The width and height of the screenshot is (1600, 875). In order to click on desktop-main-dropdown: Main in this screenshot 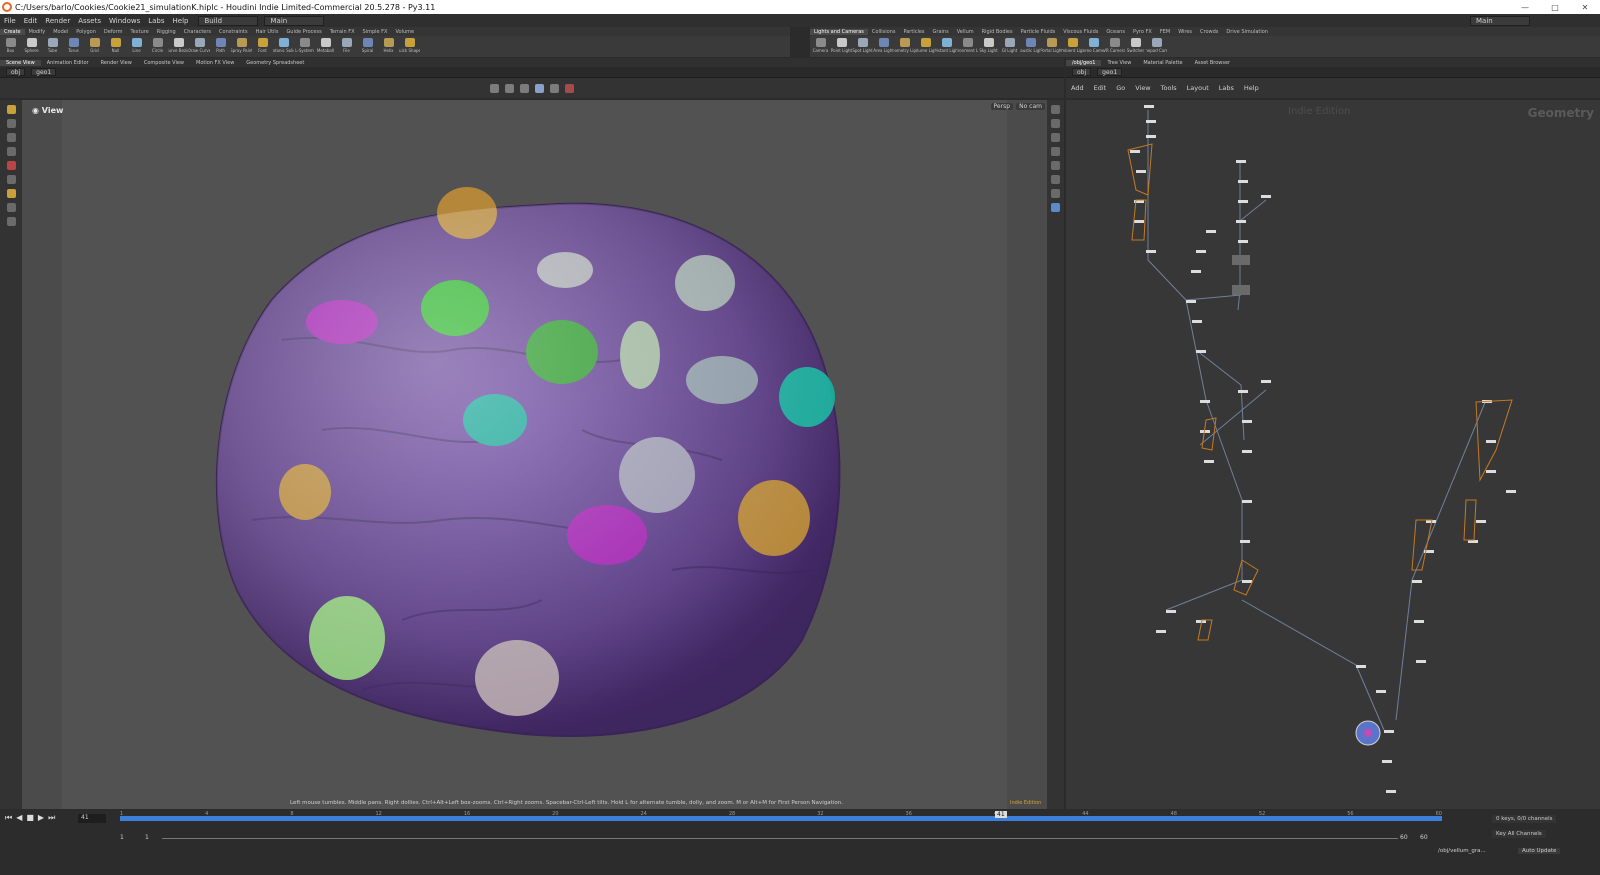, I will do `click(294, 20)`.